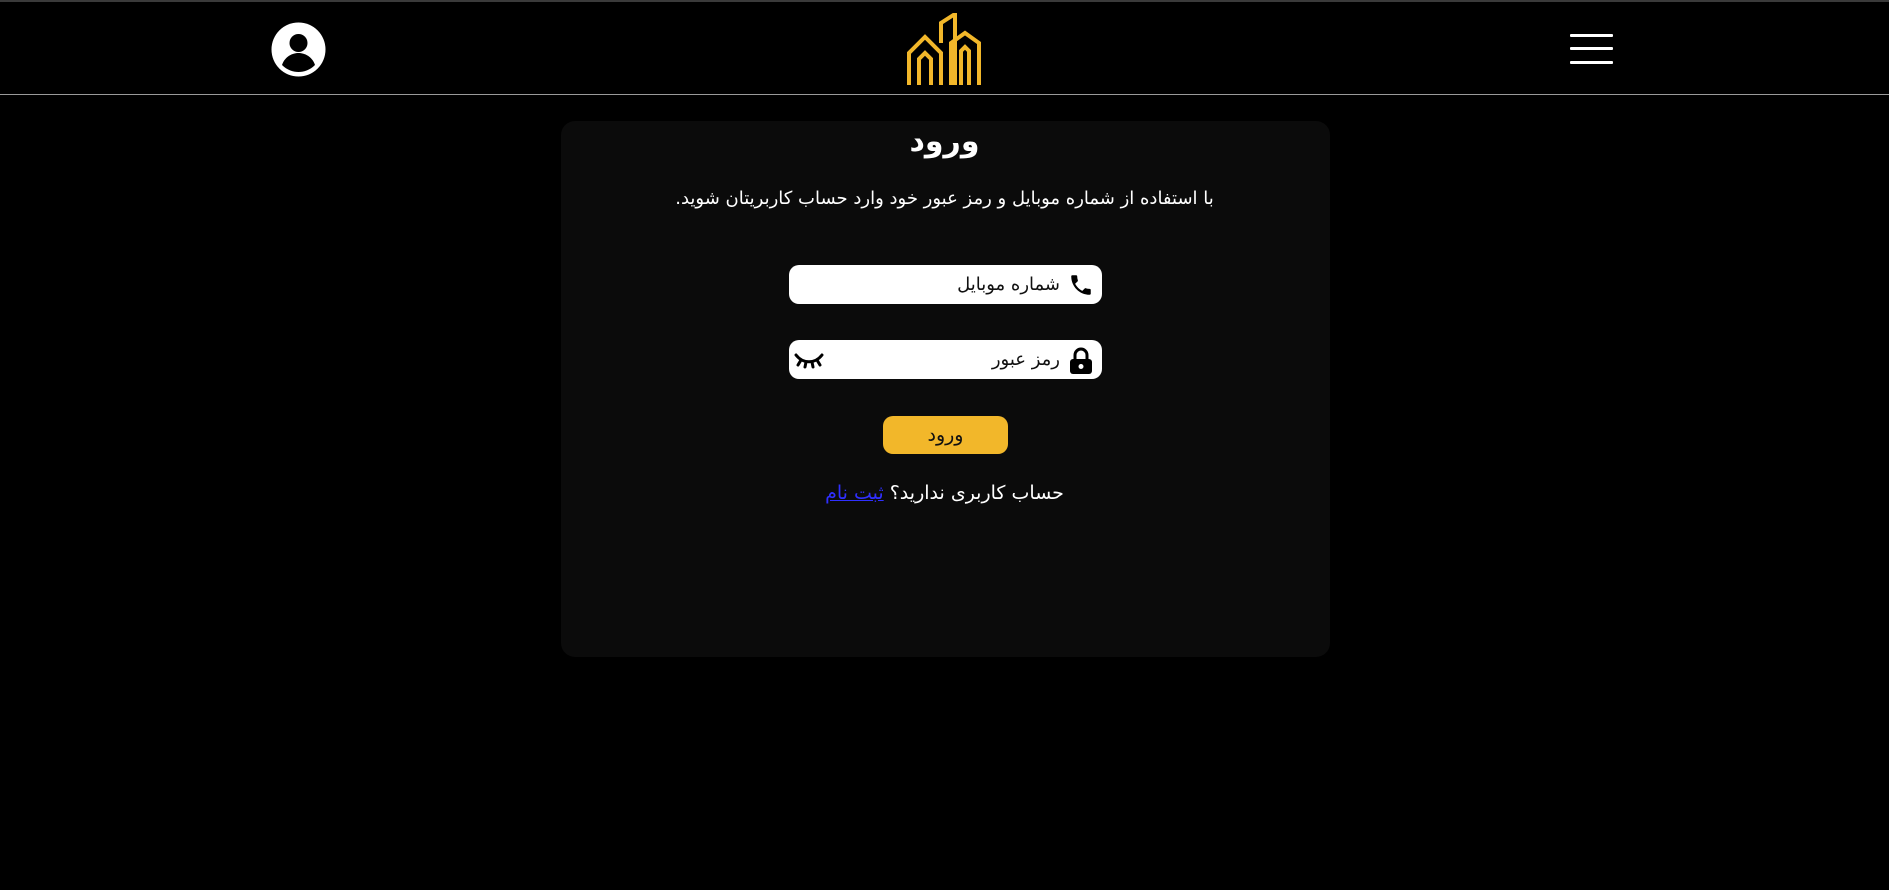 This screenshot has width=1889, height=890. I want to click on buildings-logo-icon, so click(944, 48).